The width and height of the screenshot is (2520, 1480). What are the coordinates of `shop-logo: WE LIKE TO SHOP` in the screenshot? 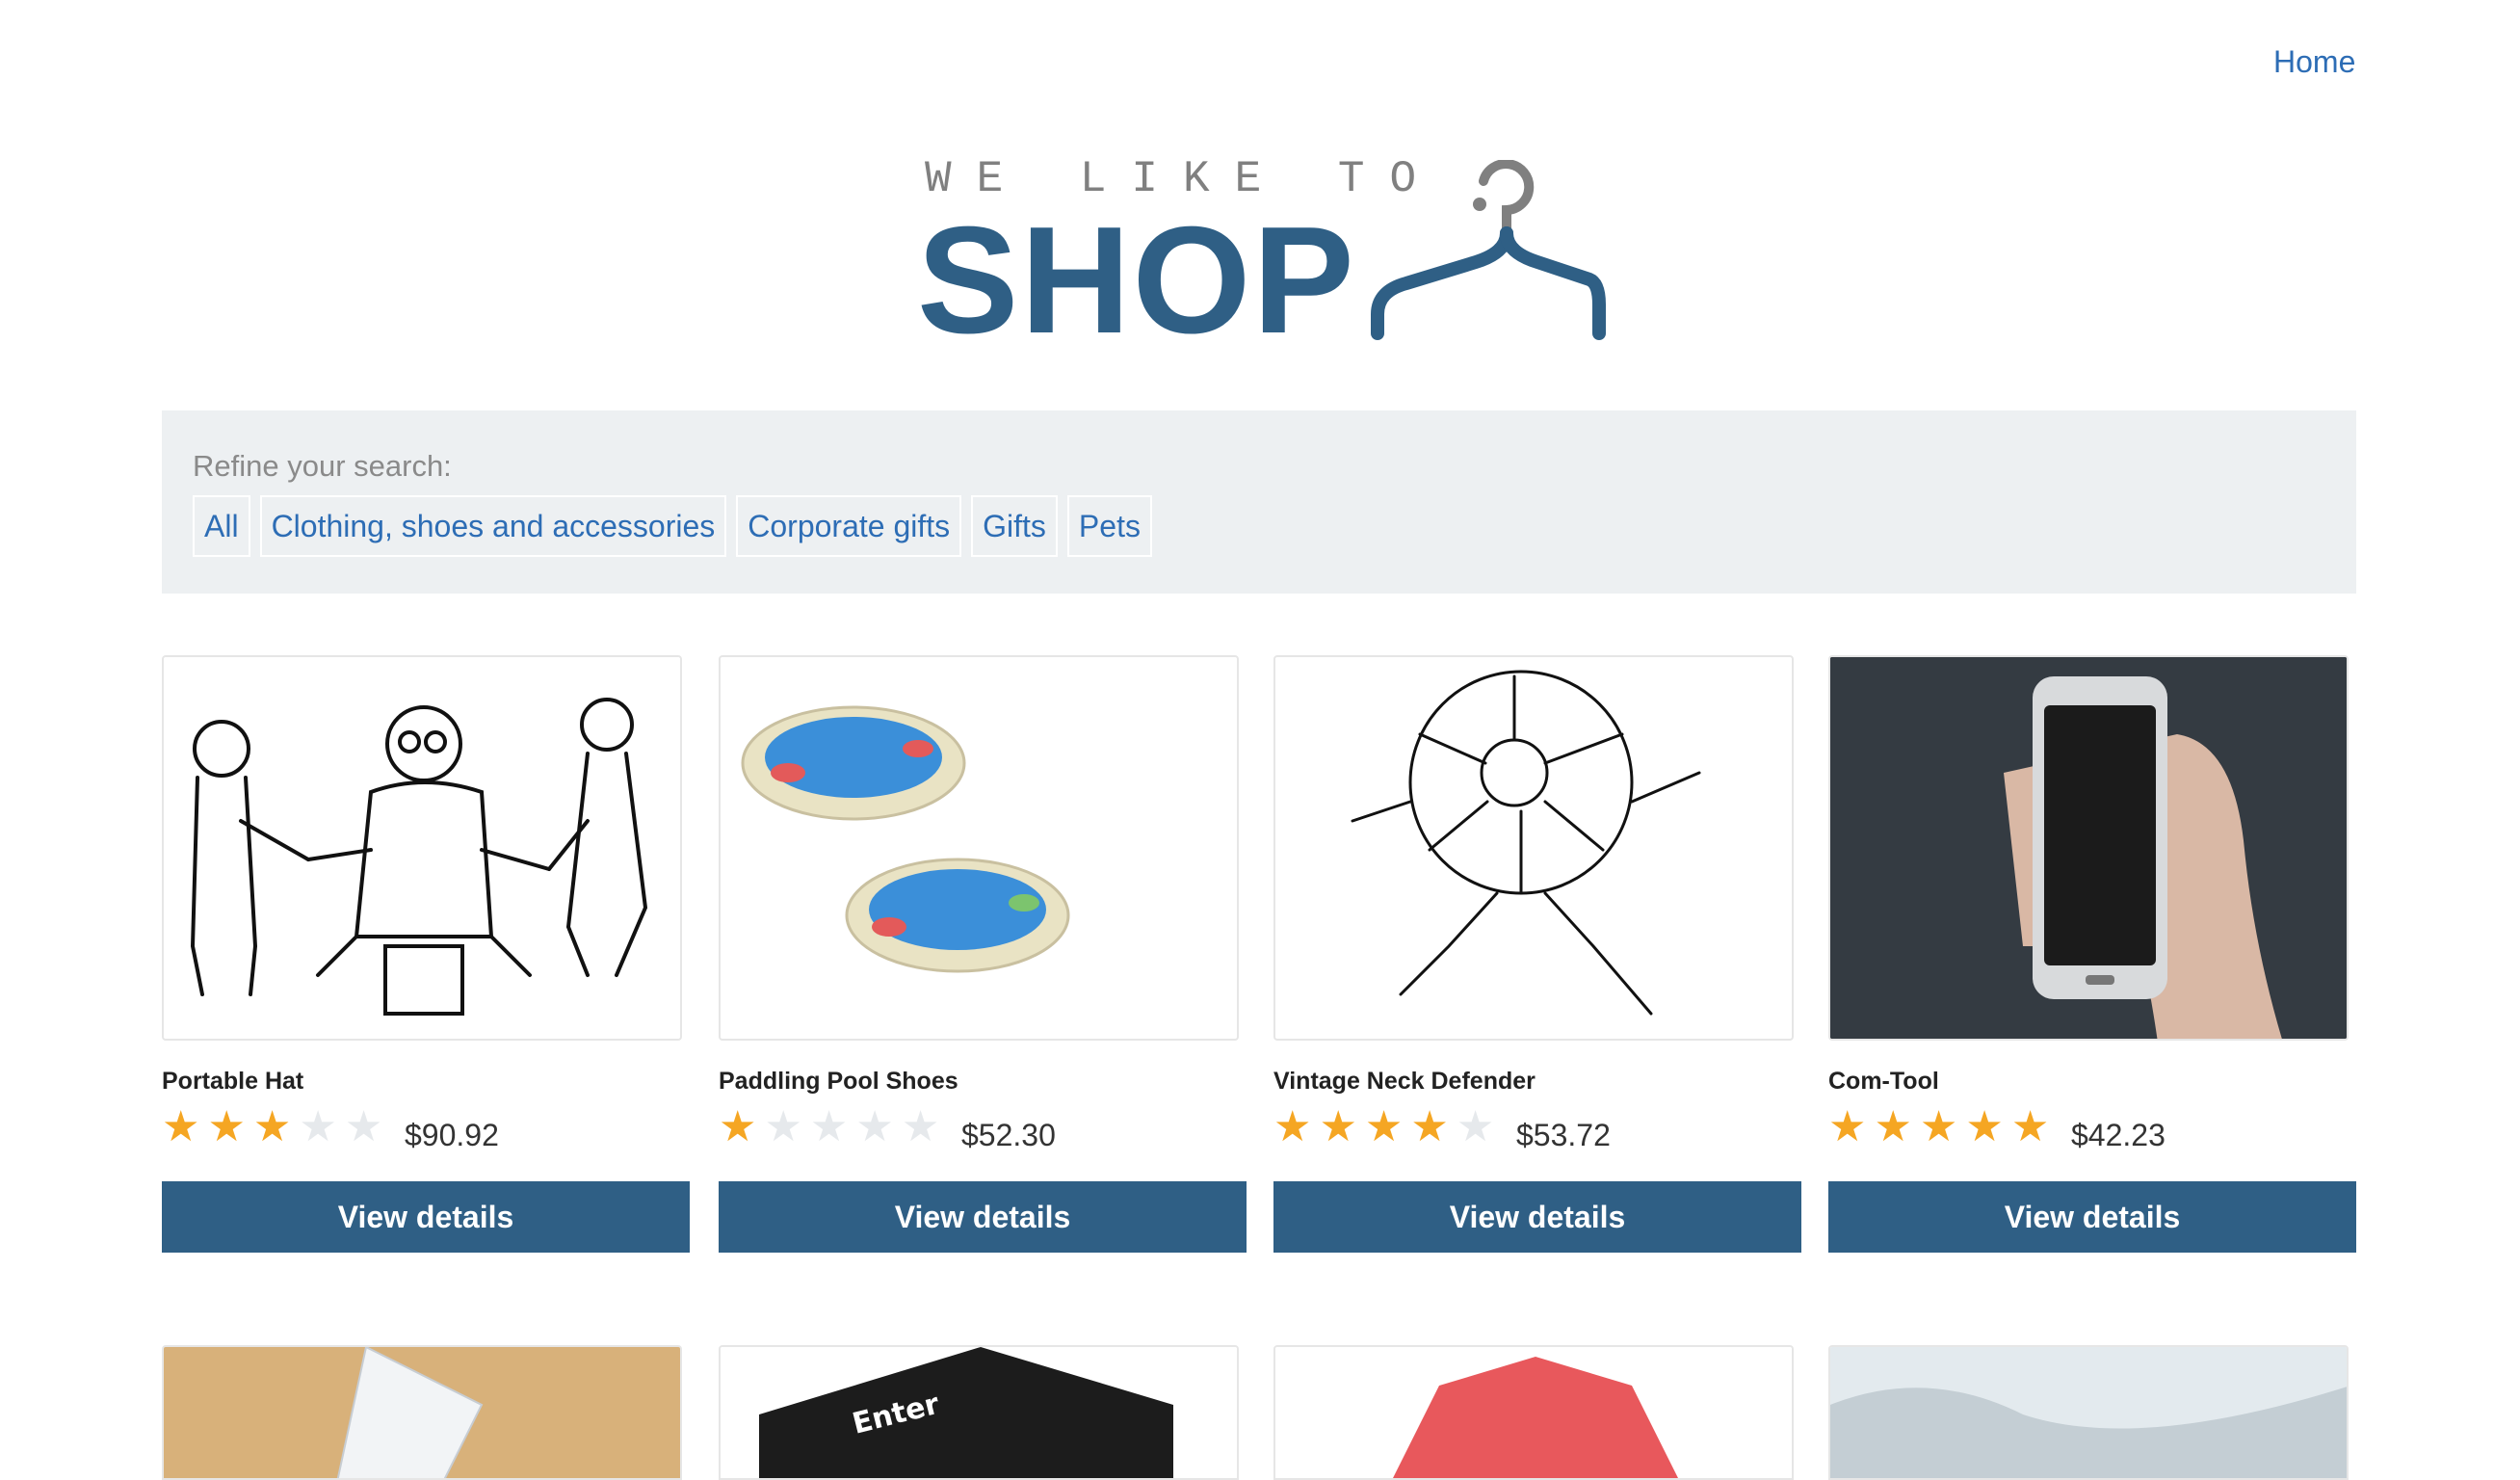 It's located at (1264, 255).